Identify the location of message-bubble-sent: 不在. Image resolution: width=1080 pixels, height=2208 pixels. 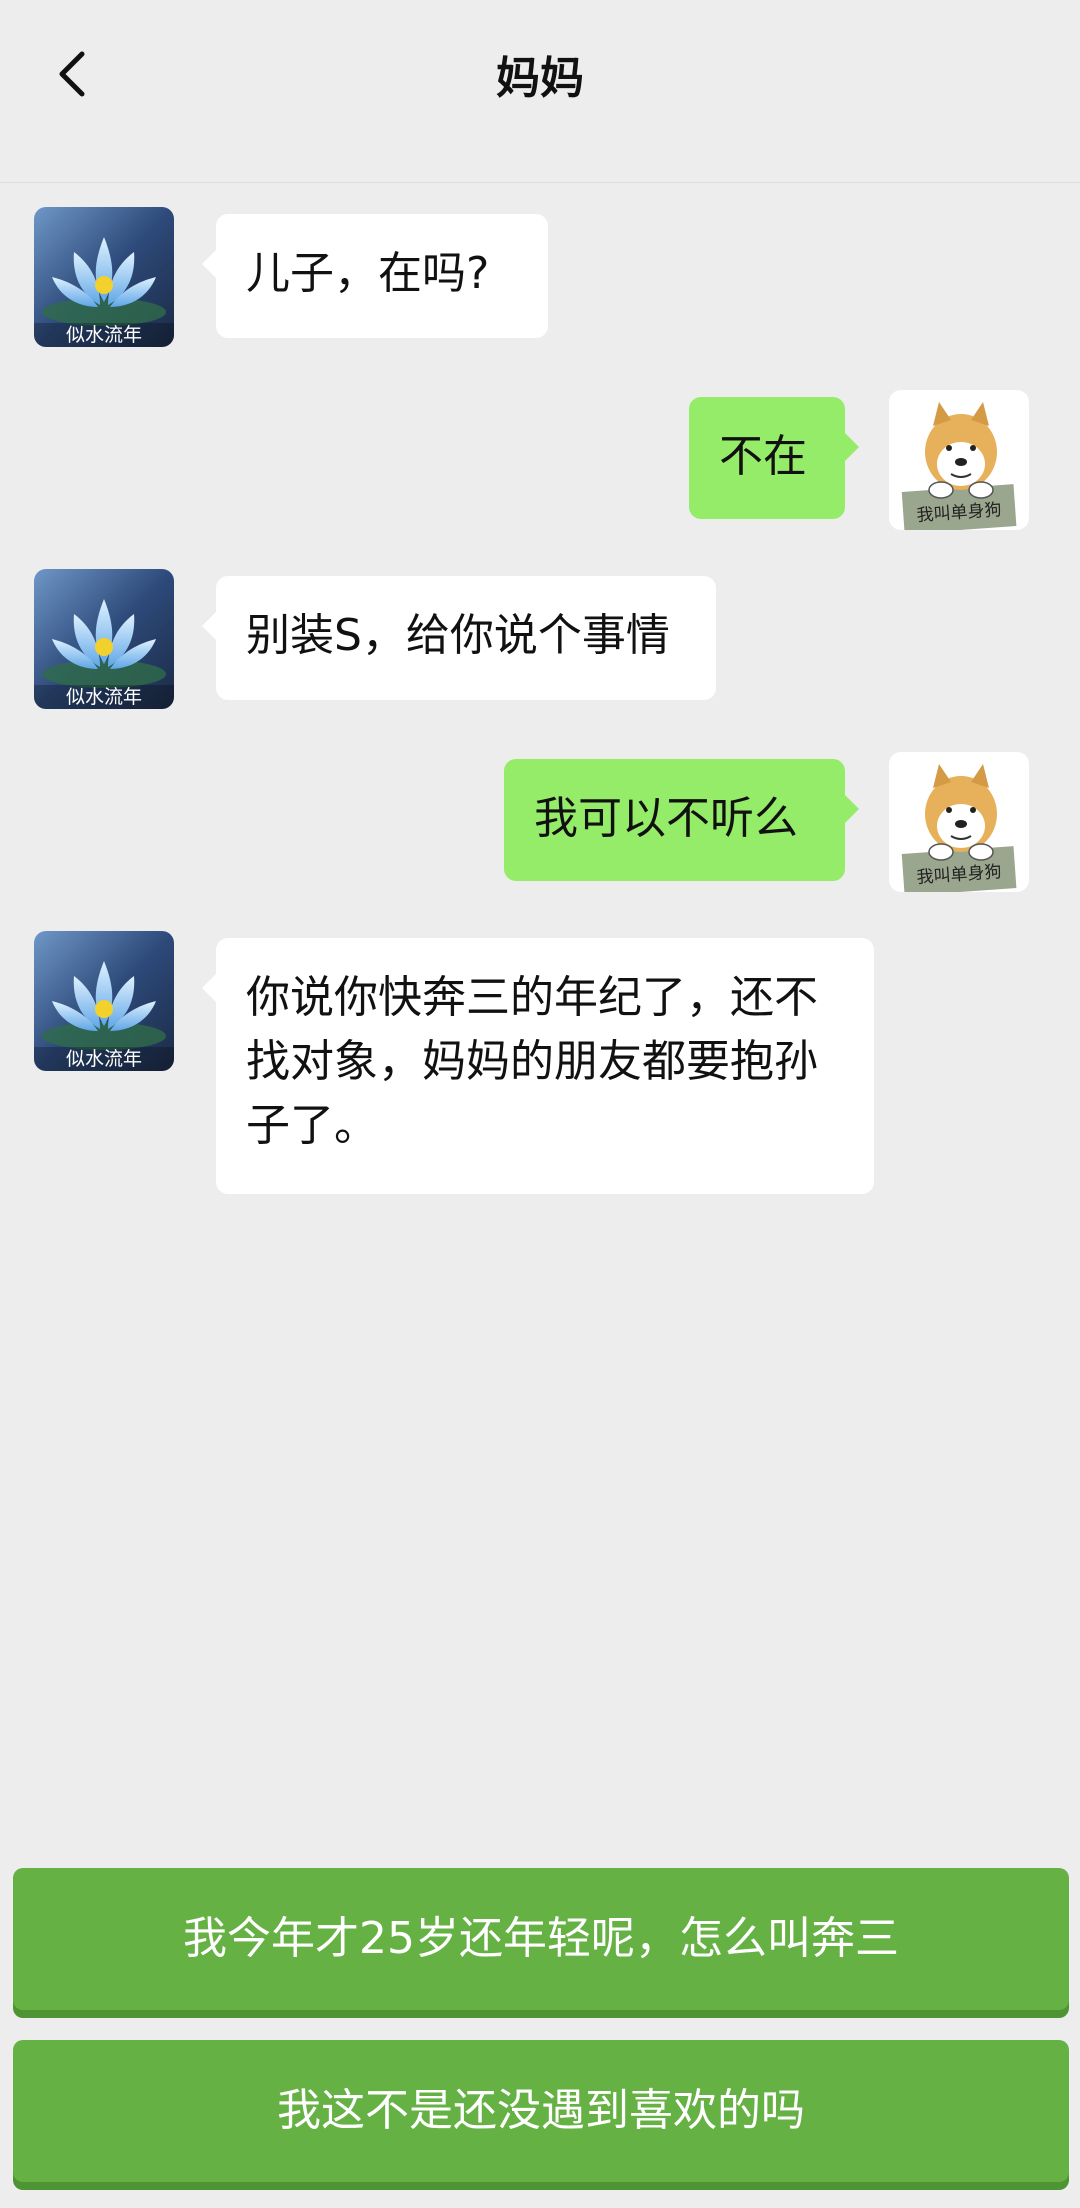
(774, 458).